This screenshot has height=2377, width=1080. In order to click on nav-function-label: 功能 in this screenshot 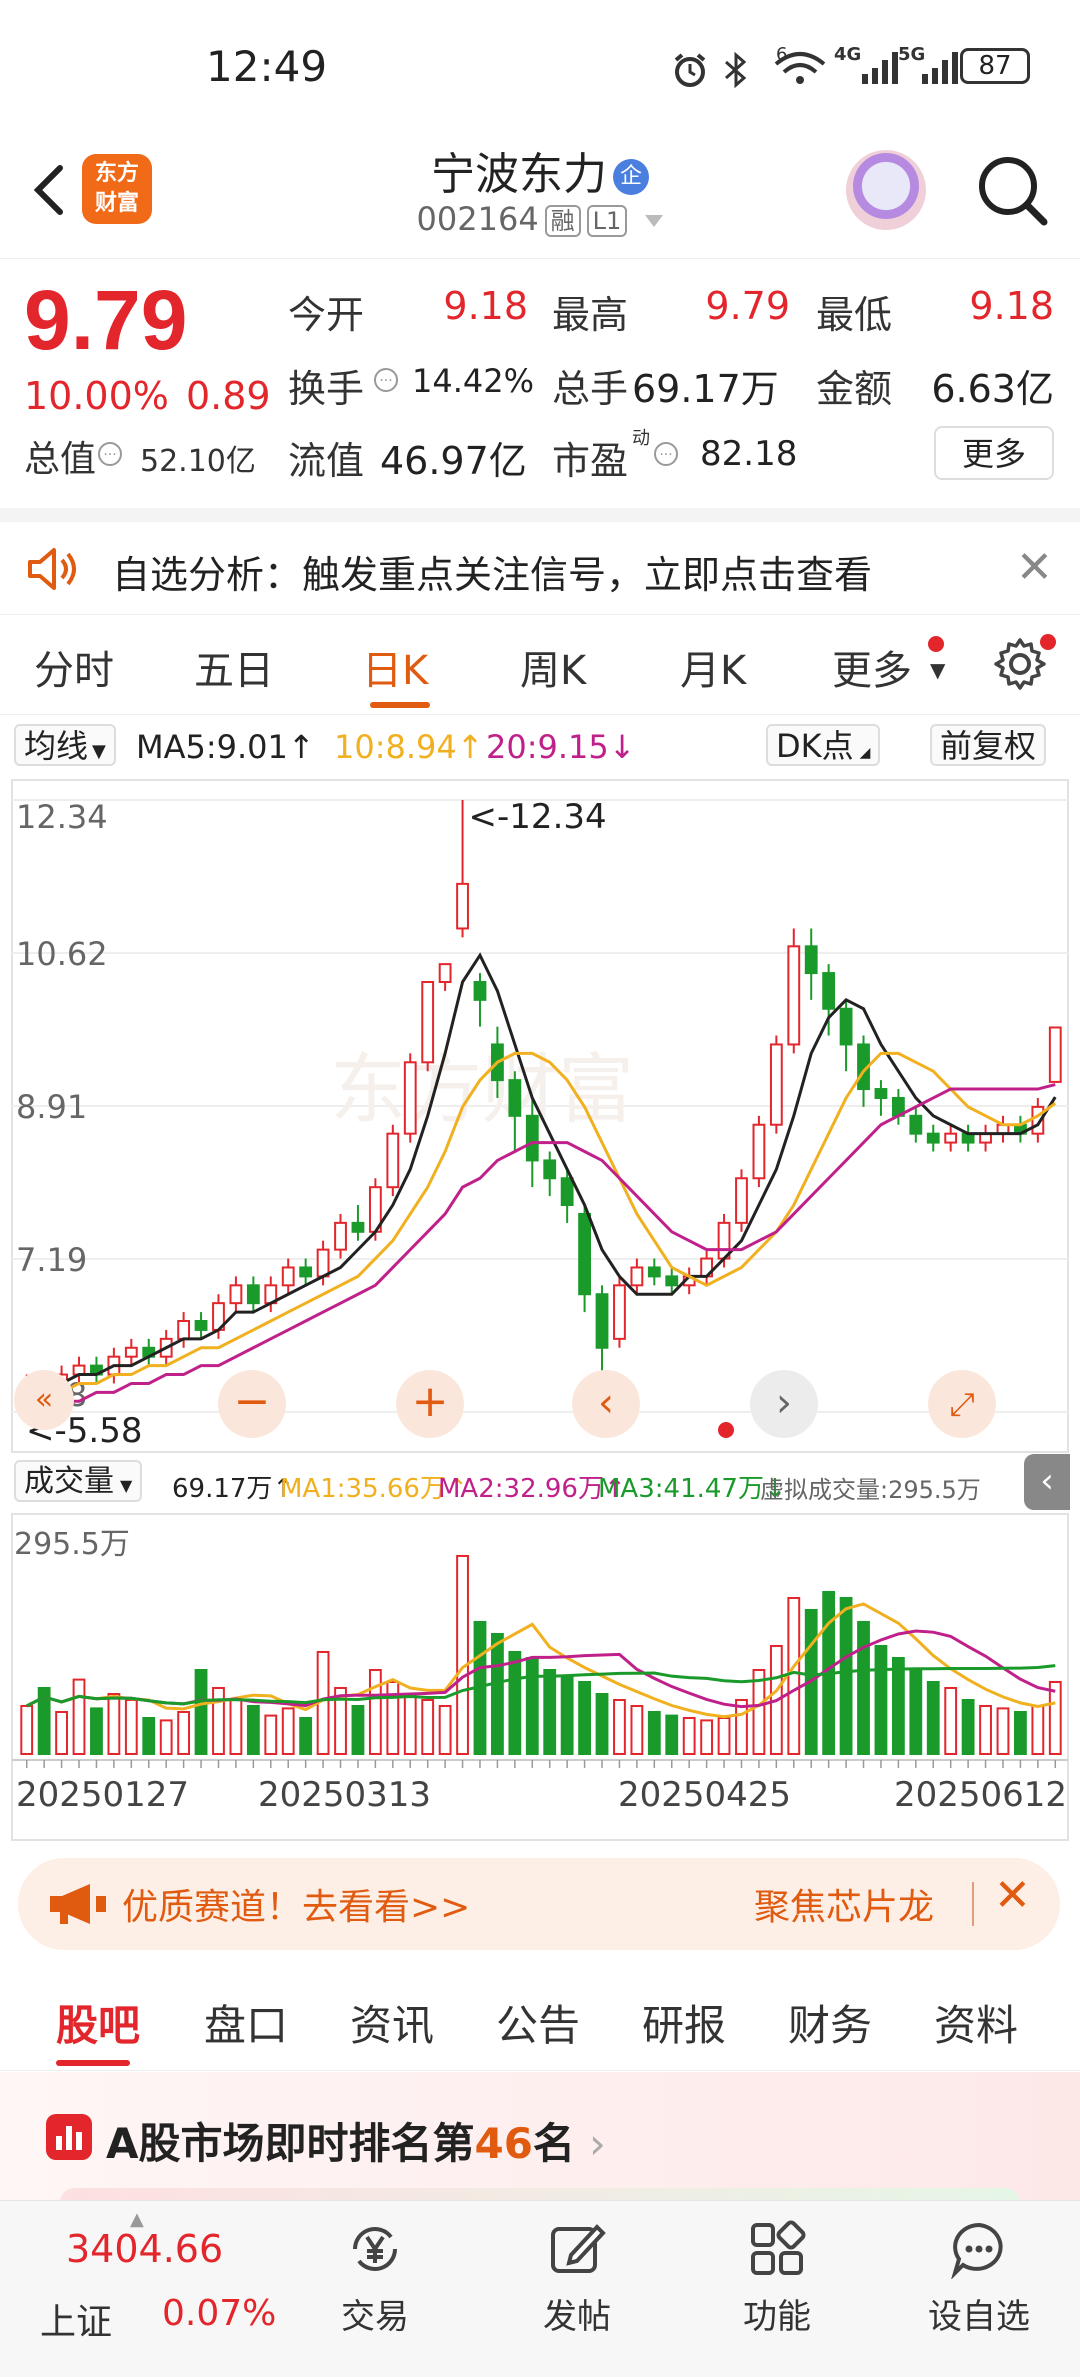, I will do `click(777, 2317)`.